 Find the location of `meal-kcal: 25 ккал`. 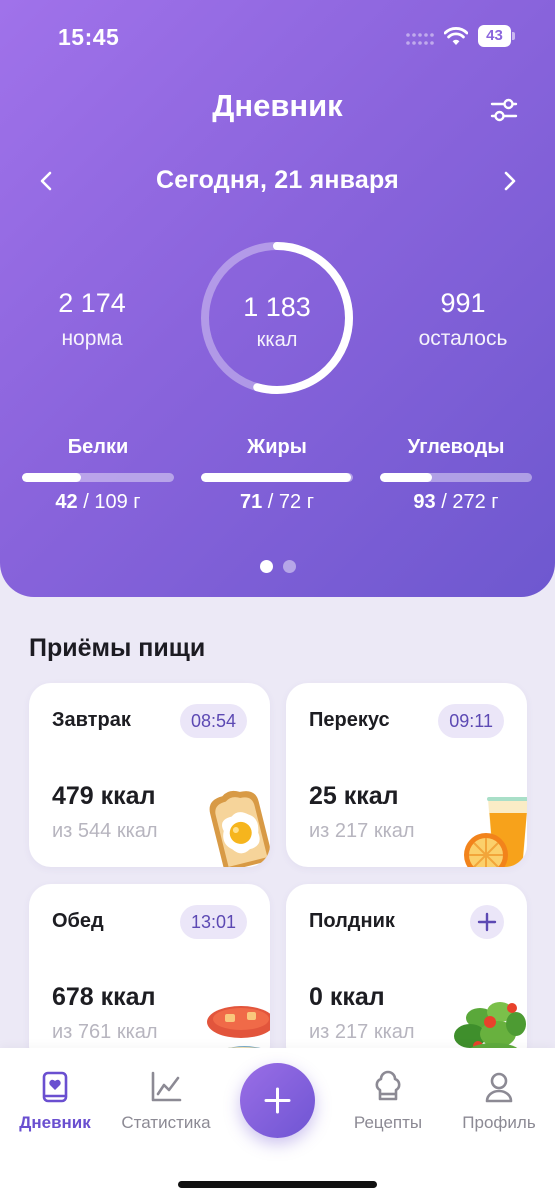

meal-kcal: 25 ккал is located at coordinates (354, 796).